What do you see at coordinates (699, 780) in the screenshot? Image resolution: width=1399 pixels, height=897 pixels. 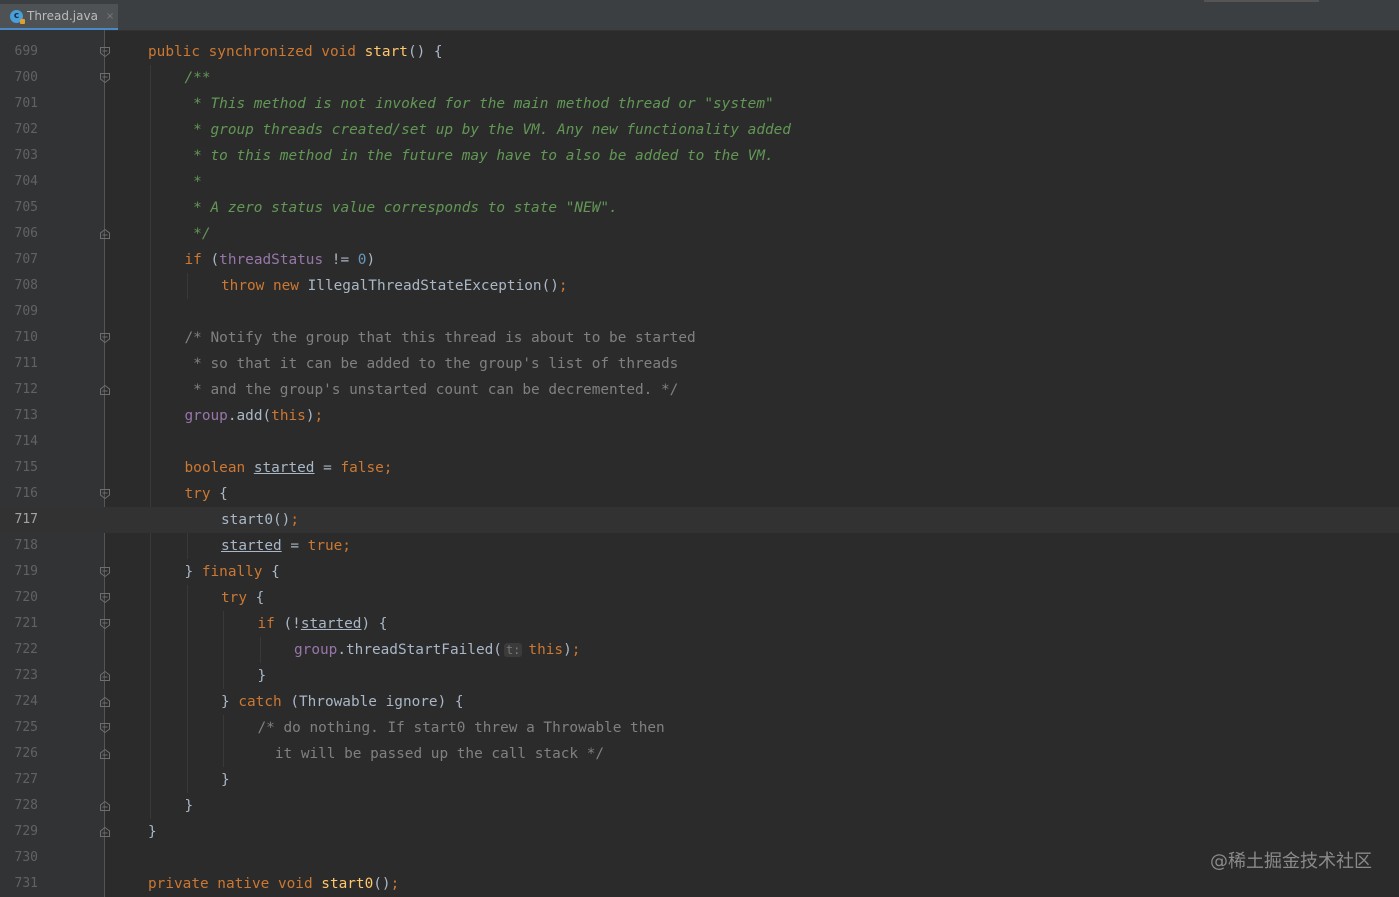 I see `code-line: 727}` at bounding box center [699, 780].